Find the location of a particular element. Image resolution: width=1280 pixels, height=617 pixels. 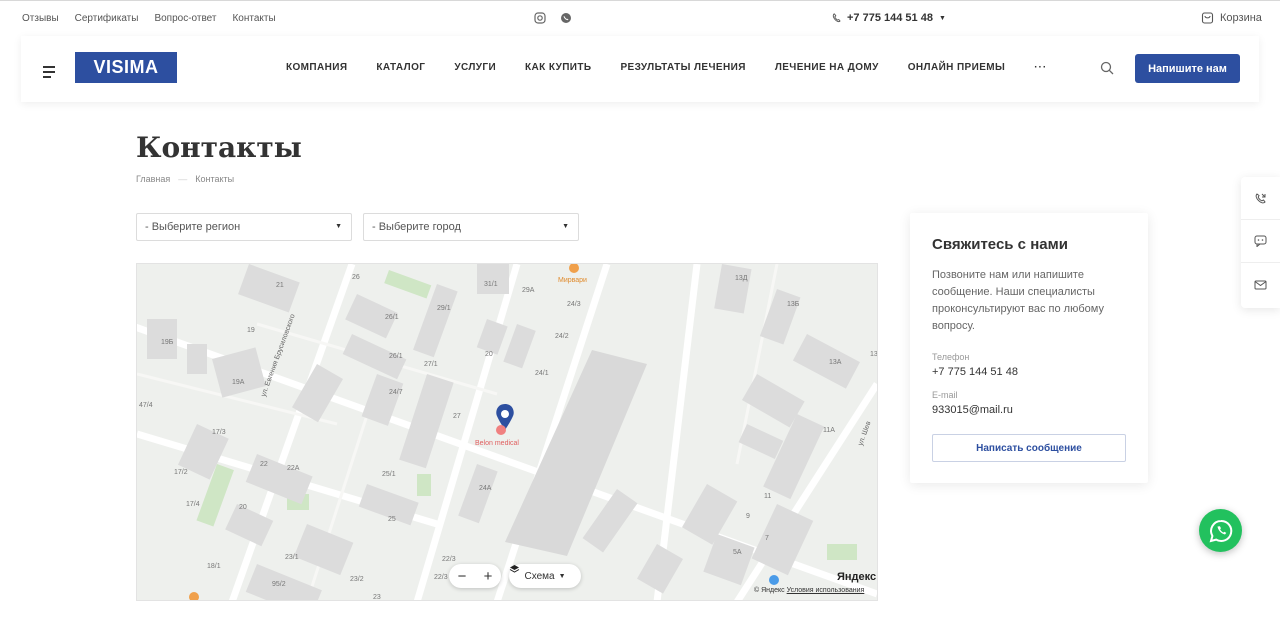

map-building-number: 13A is located at coordinates (835, 362).